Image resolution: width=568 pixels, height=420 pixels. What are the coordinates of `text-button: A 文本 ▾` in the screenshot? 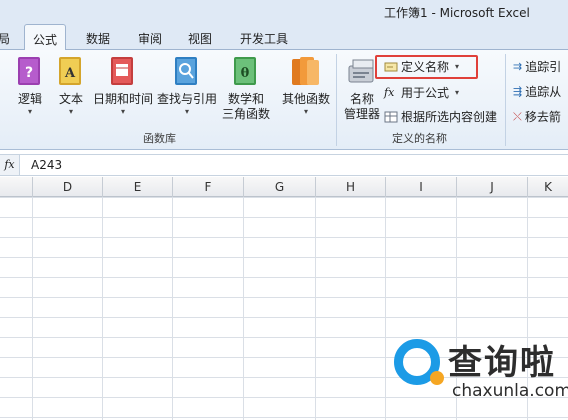 It's located at (71, 85).